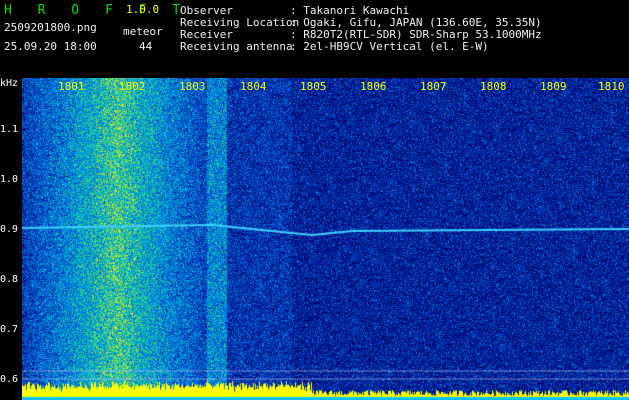 The width and height of the screenshot is (629, 400). I want to click on observer-label: Observer, so click(206, 10).